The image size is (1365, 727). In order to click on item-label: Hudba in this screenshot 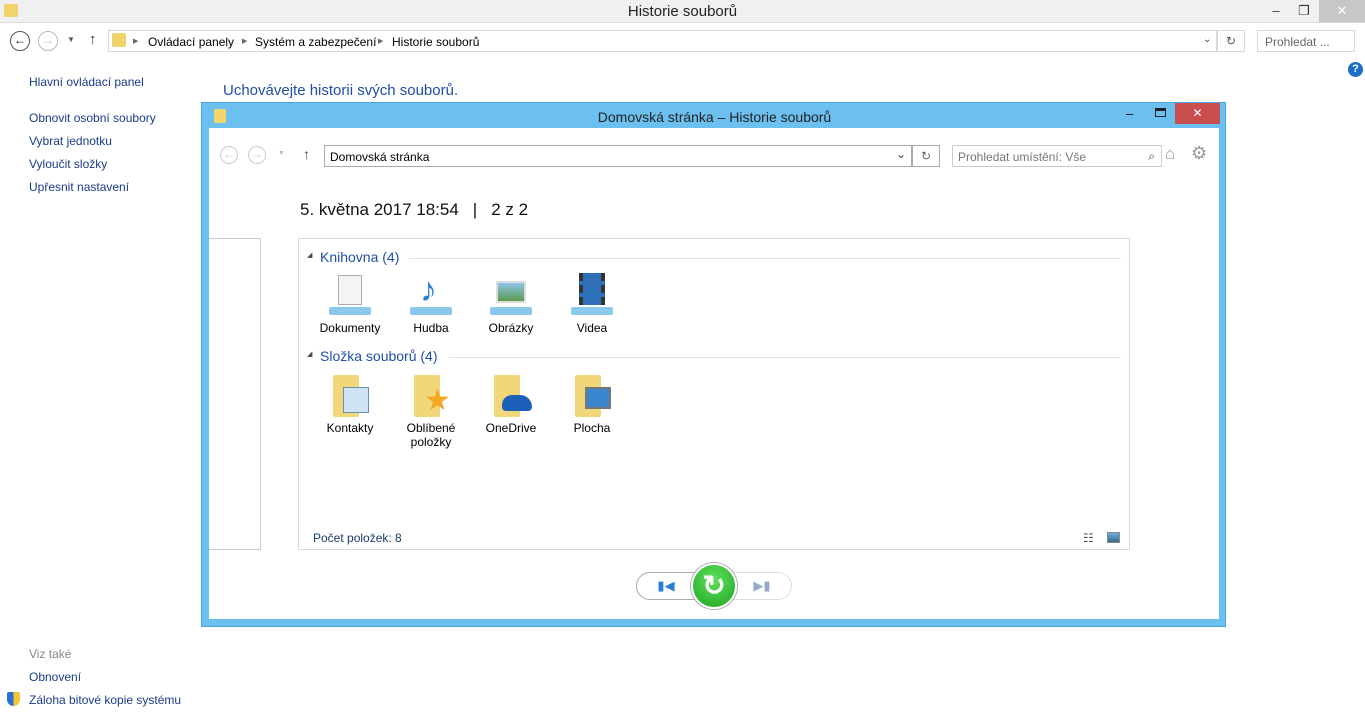, I will do `click(431, 328)`.